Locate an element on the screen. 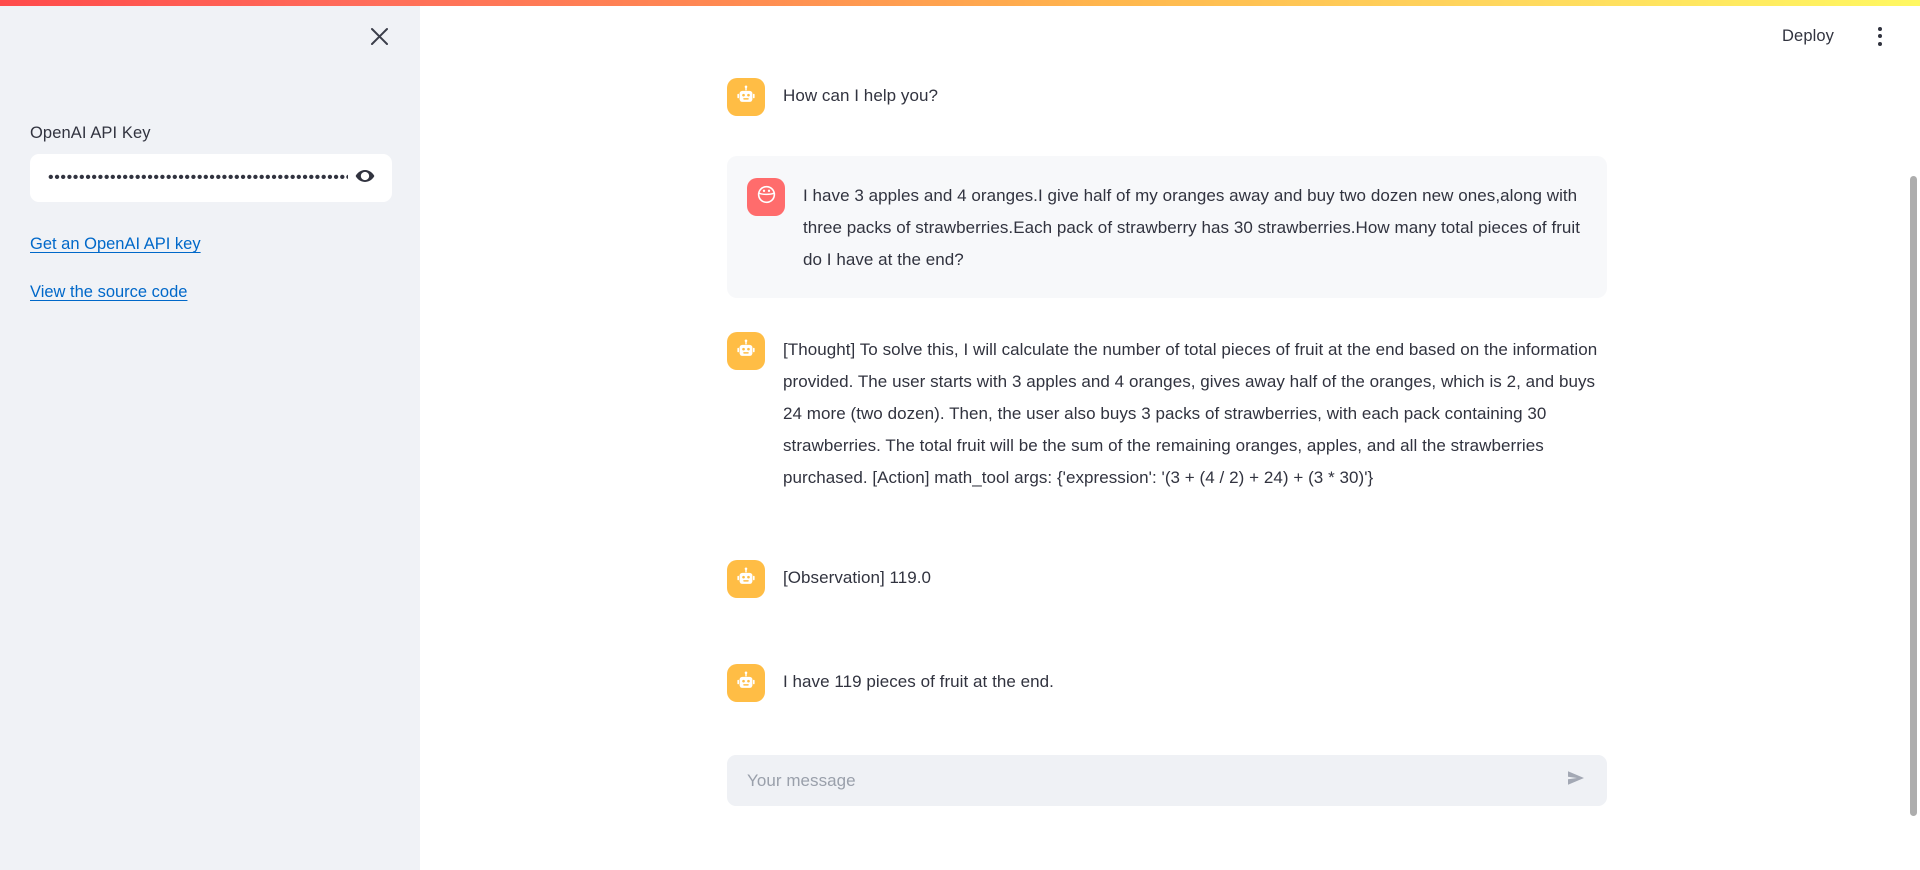 The height and width of the screenshot is (870, 1920). send-arrow-icon is located at coordinates (1576, 780).